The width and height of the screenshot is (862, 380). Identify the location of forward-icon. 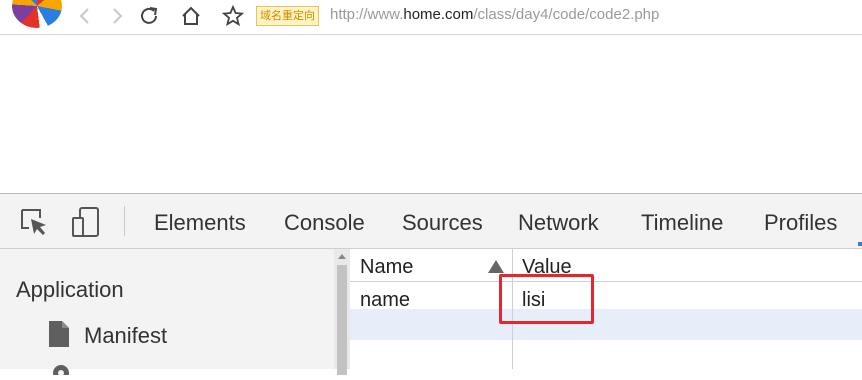
(117, 16).